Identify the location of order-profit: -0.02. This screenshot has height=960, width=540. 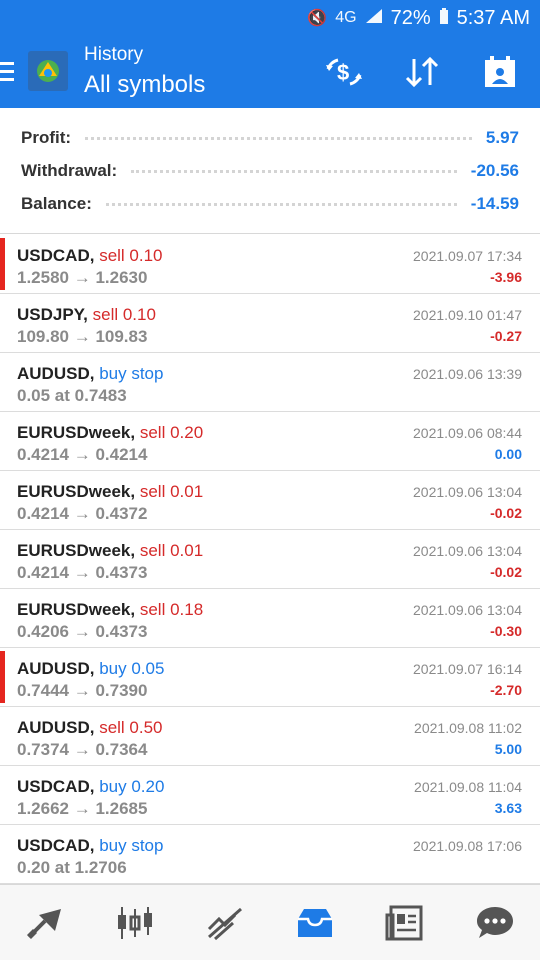
(506, 572).